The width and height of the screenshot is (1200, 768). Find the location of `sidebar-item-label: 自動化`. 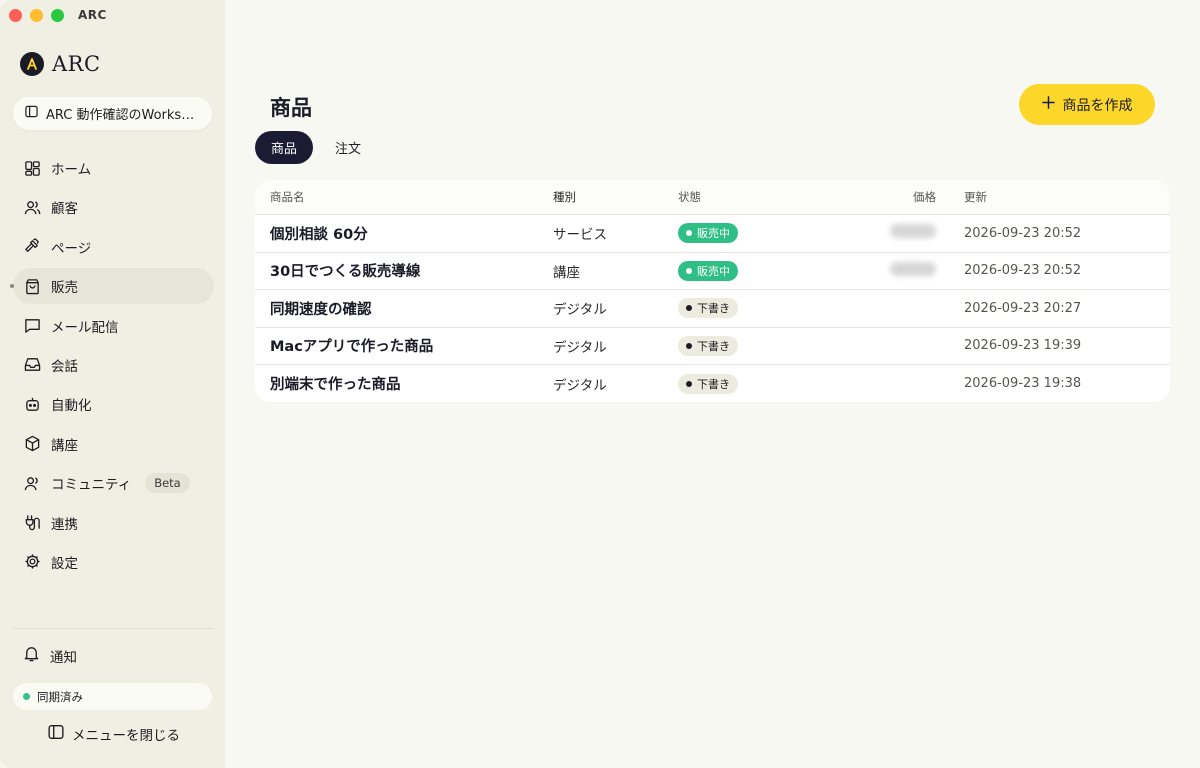

sidebar-item-label: 自動化 is located at coordinates (71, 406).